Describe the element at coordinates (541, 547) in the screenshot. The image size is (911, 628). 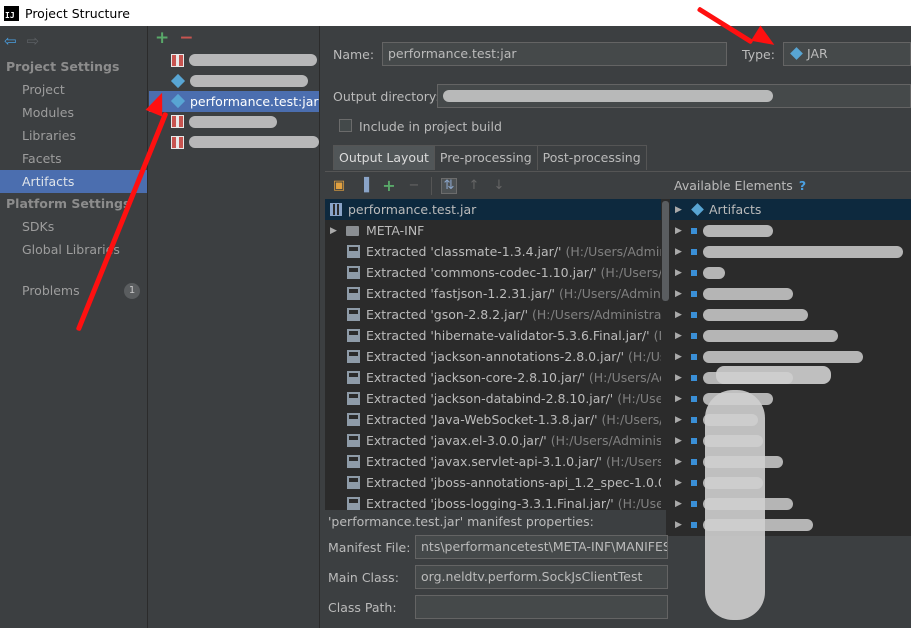
I see `manifest-file-field: nts\performancetest\META-INF\MANIFEST` at that location.